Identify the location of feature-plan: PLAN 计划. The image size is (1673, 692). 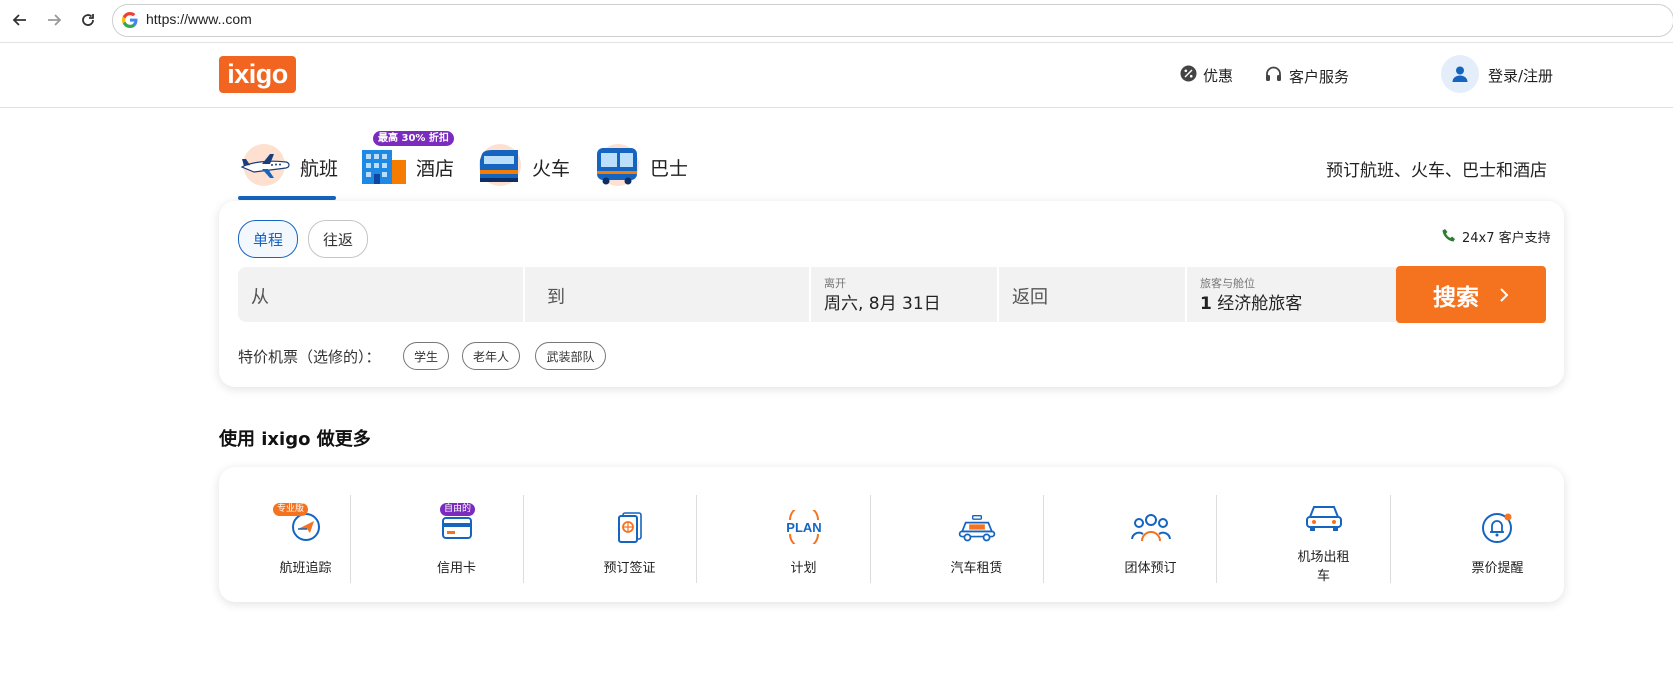
(803, 534).